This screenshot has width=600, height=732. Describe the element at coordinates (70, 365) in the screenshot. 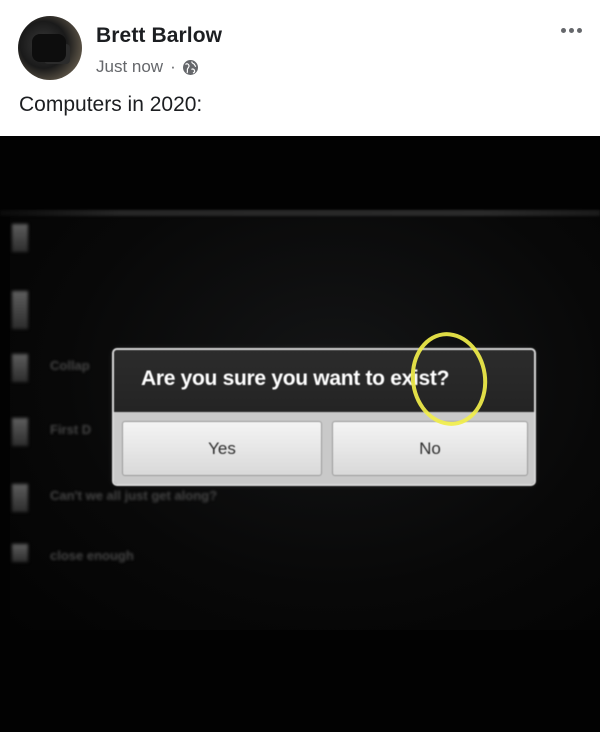

I see `list-item-title: Collap` at that location.